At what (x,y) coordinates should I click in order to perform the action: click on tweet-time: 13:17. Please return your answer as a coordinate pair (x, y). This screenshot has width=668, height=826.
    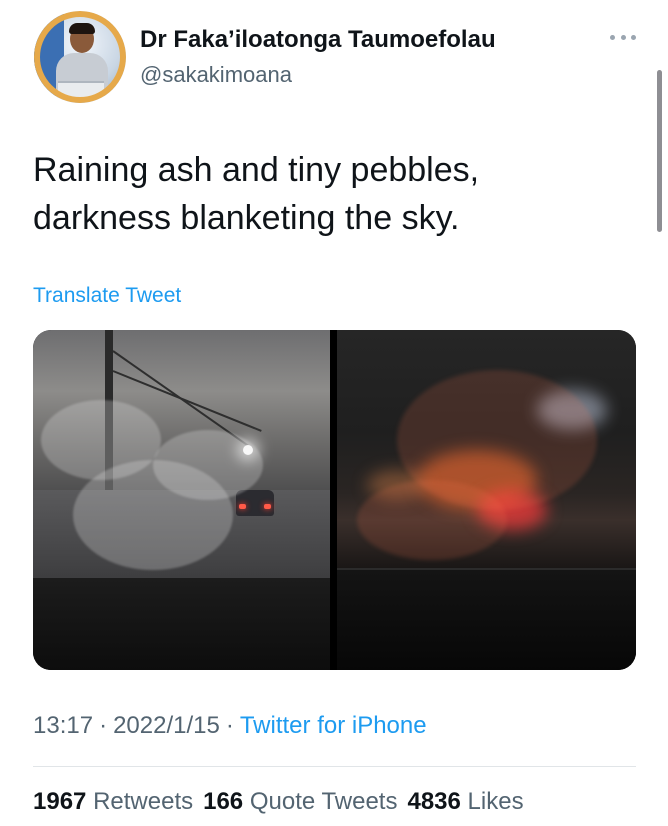
    Looking at the image, I should click on (63, 725).